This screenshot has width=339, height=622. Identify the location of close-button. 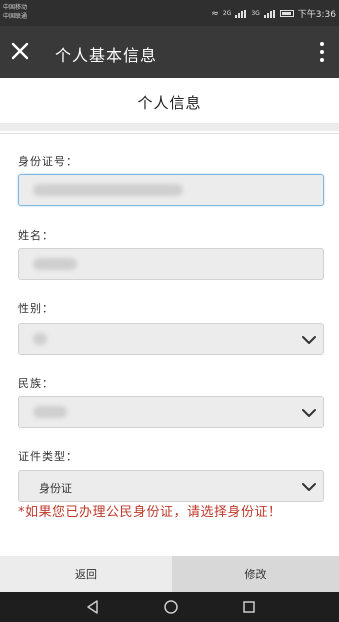
(20, 51).